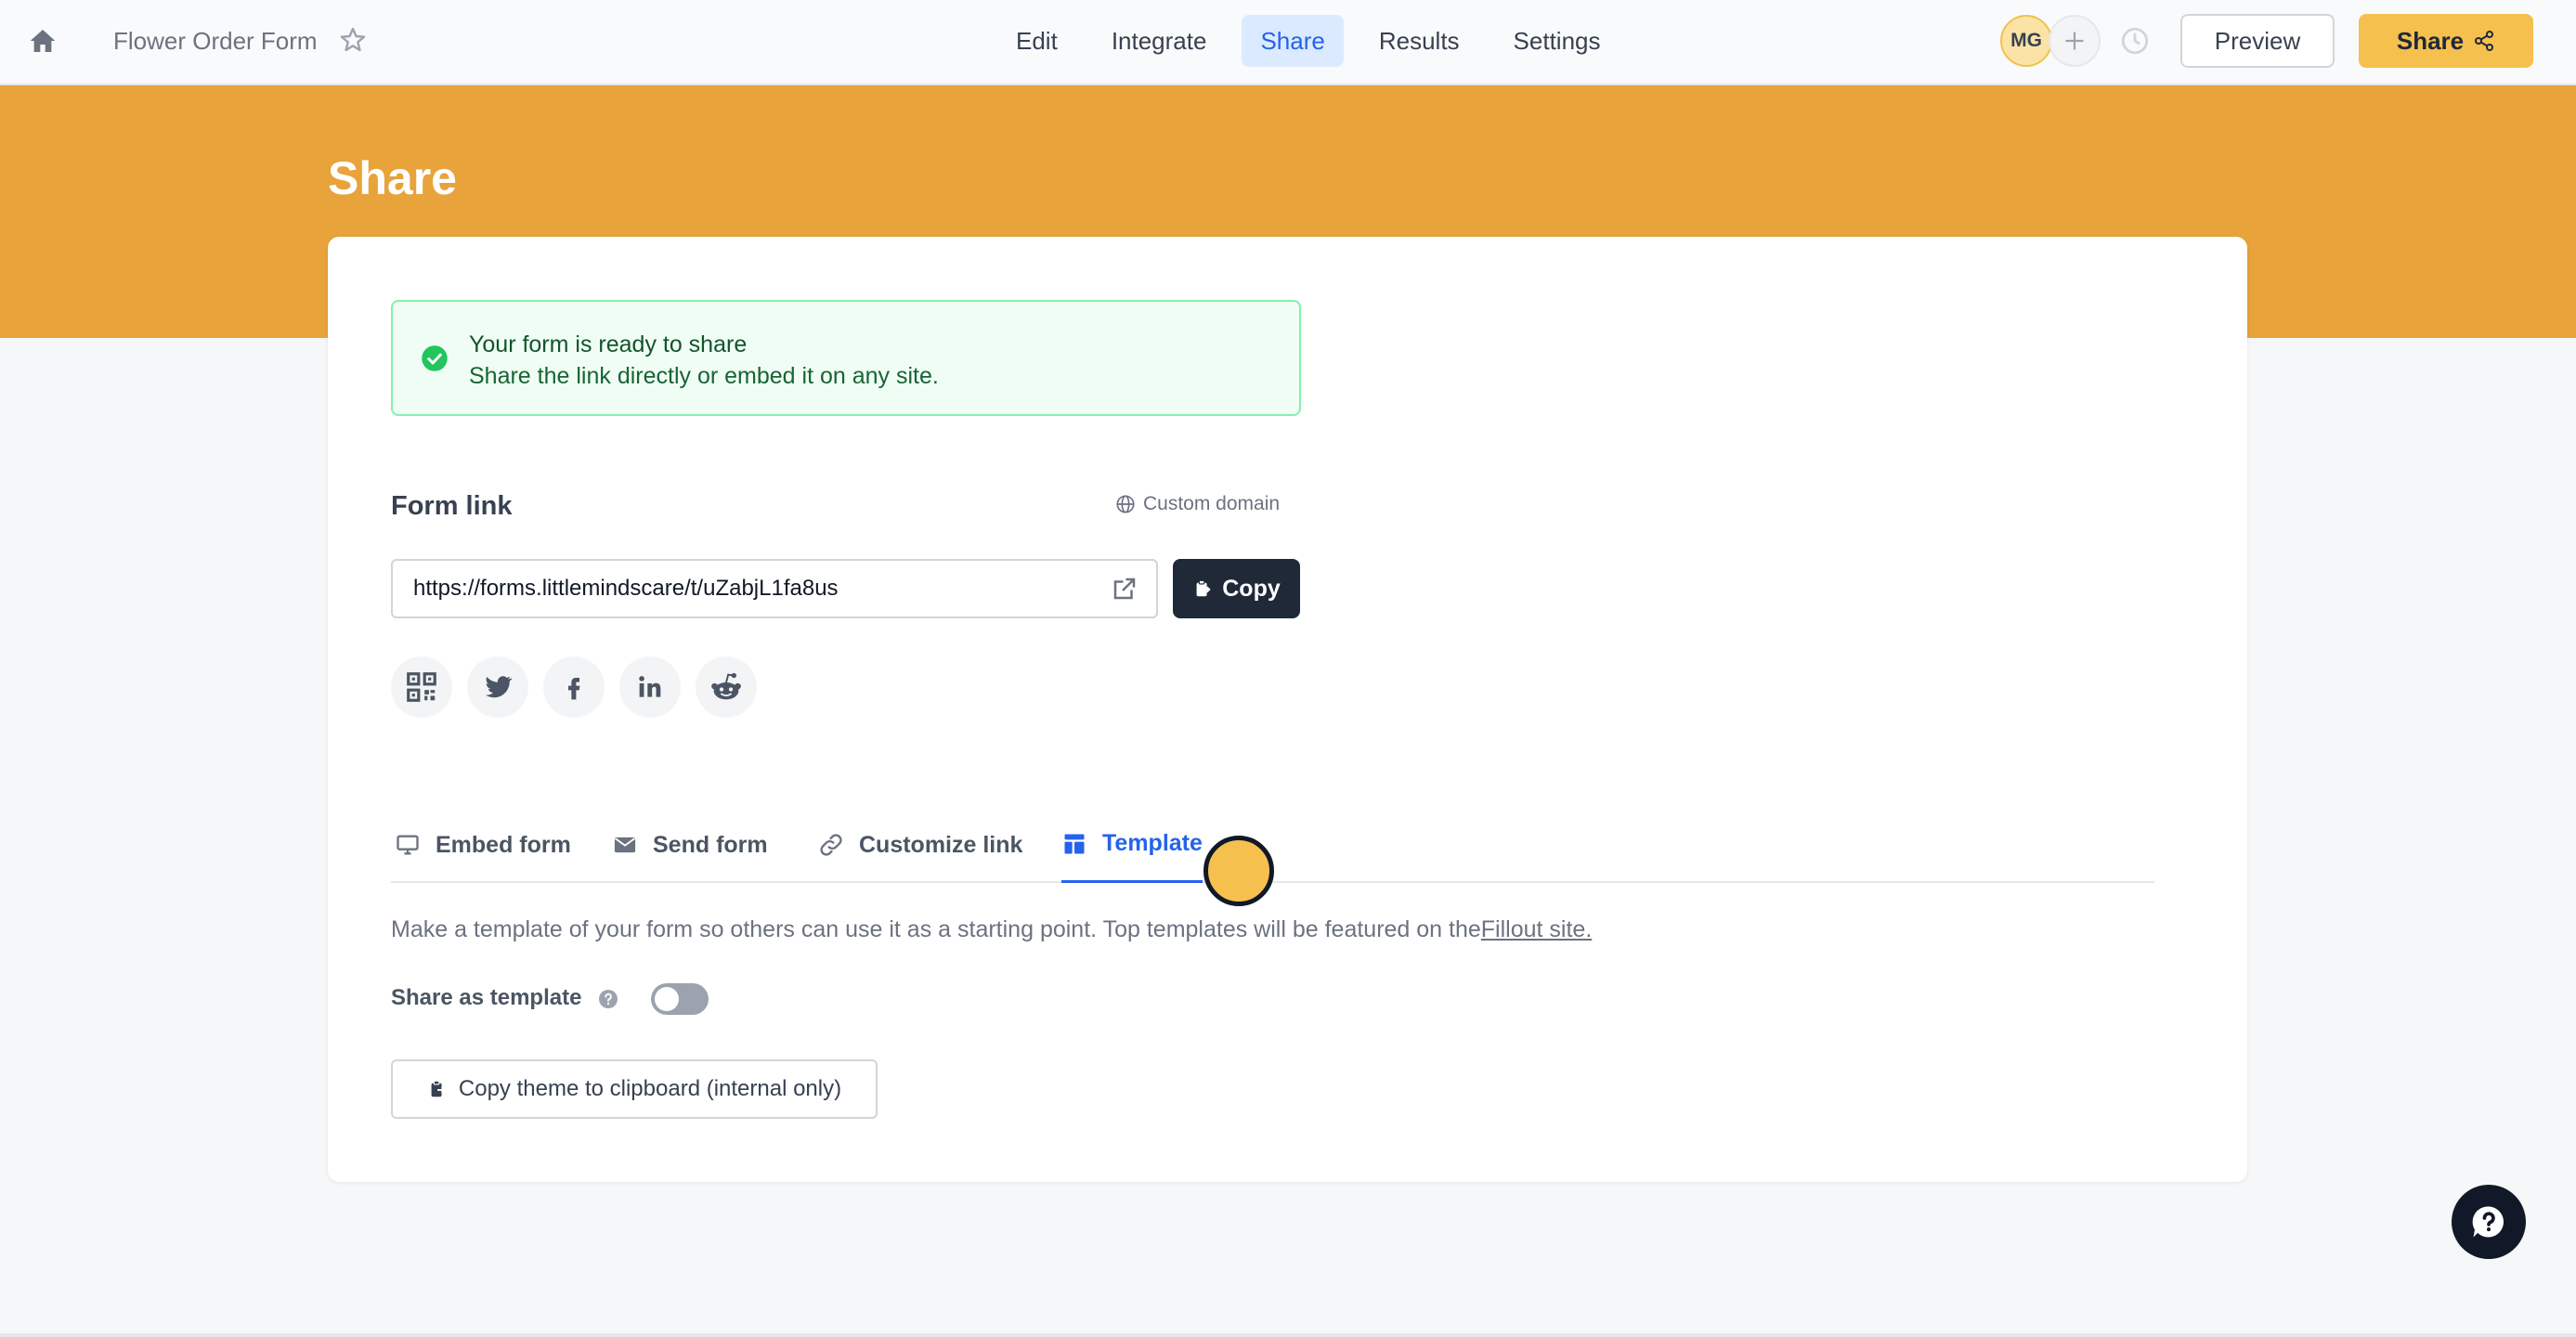 Image resolution: width=2576 pixels, height=1337 pixels. I want to click on reddit-icon, so click(726, 686).